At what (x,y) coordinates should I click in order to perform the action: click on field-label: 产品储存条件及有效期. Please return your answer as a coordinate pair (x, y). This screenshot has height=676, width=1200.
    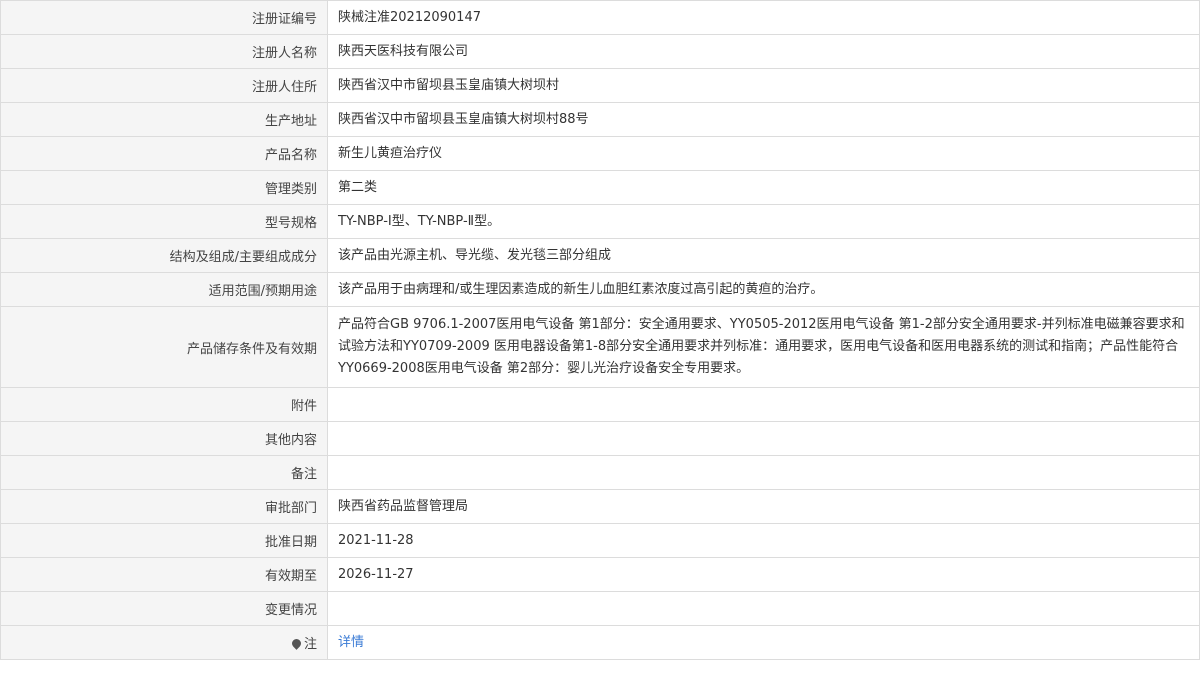
    Looking at the image, I should click on (164, 347).